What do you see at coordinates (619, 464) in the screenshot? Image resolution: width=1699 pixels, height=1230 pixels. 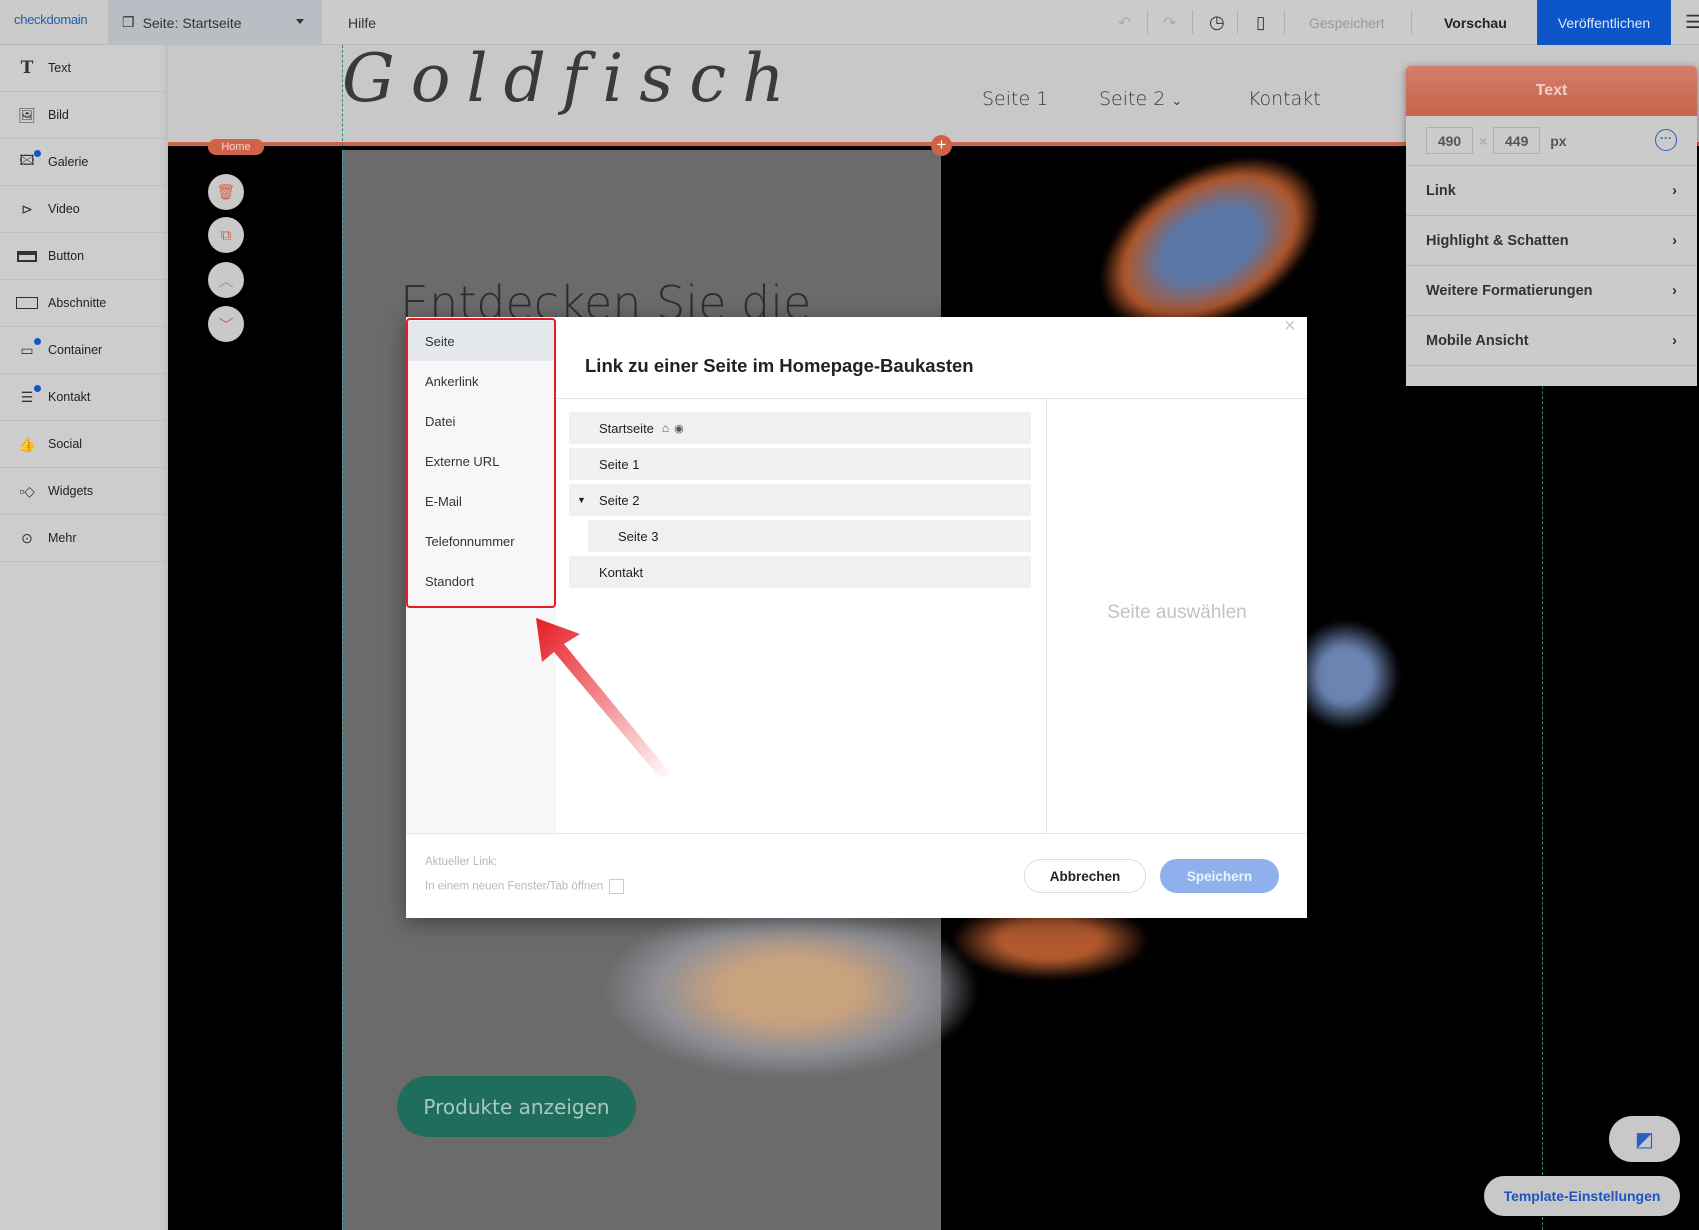 I see `page-label: Seite 1` at bounding box center [619, 464].